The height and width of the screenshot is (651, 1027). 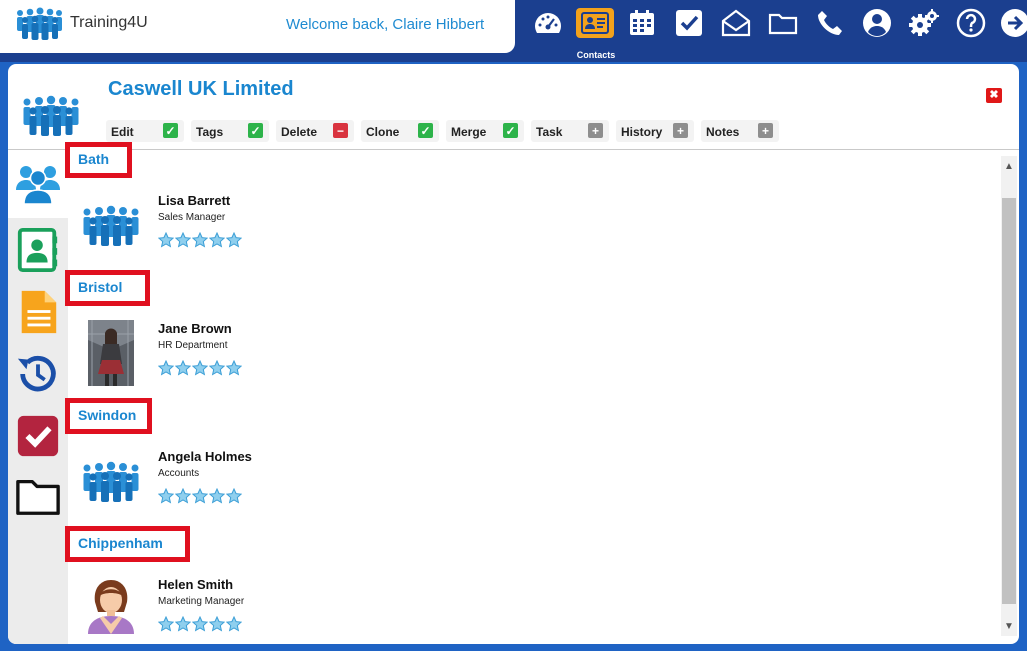 I want to click on left-rail, so click(x=38, y=397).